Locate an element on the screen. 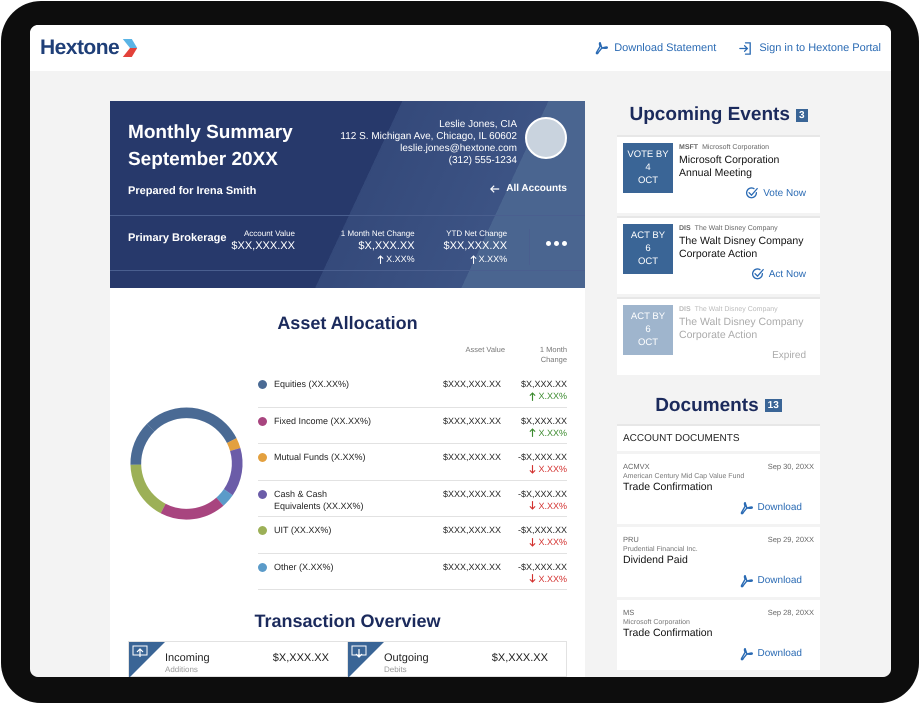 This screenshot has height=704, width=920. transaction-label: Outgoing is located at coordinates (407, 658).